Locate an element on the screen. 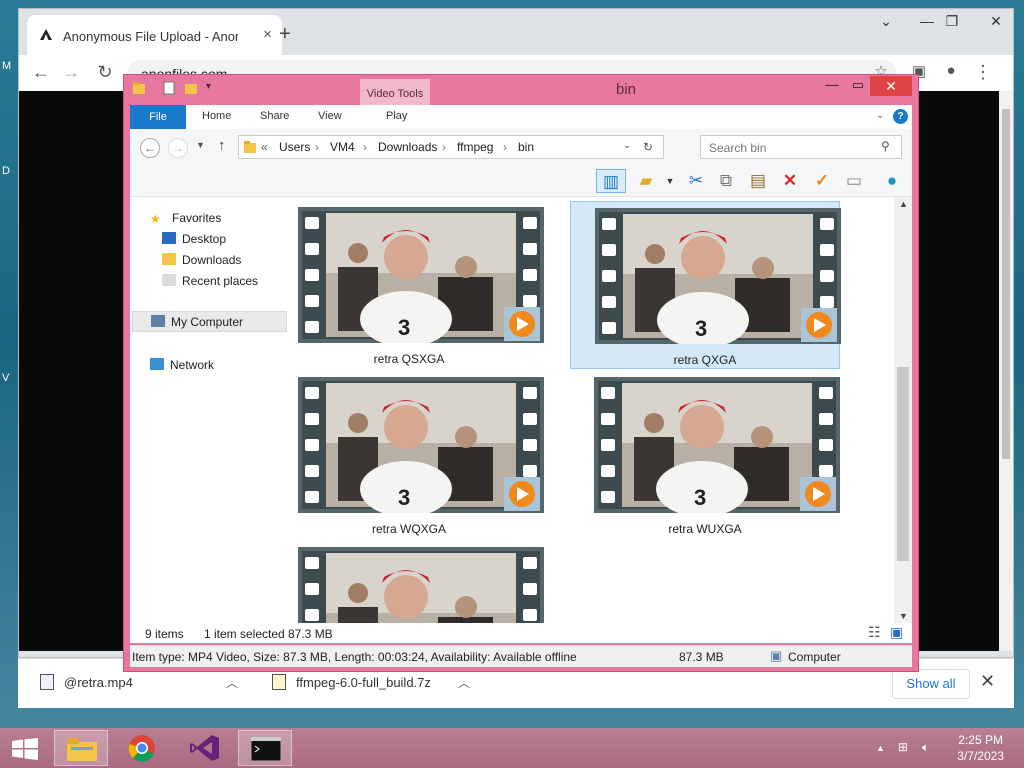 This screenshot has width=1024, height=768. nav-favorites: ★ Favorites is located at coordinates (185, 218).